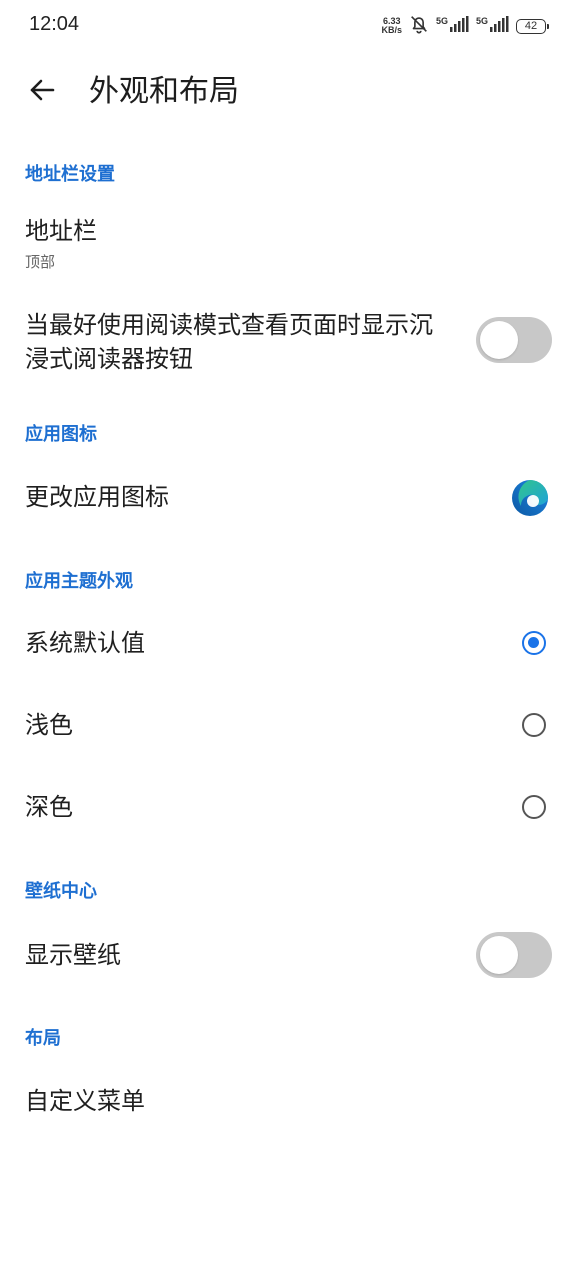  I want to click on radio-dark, so click(534, 807).